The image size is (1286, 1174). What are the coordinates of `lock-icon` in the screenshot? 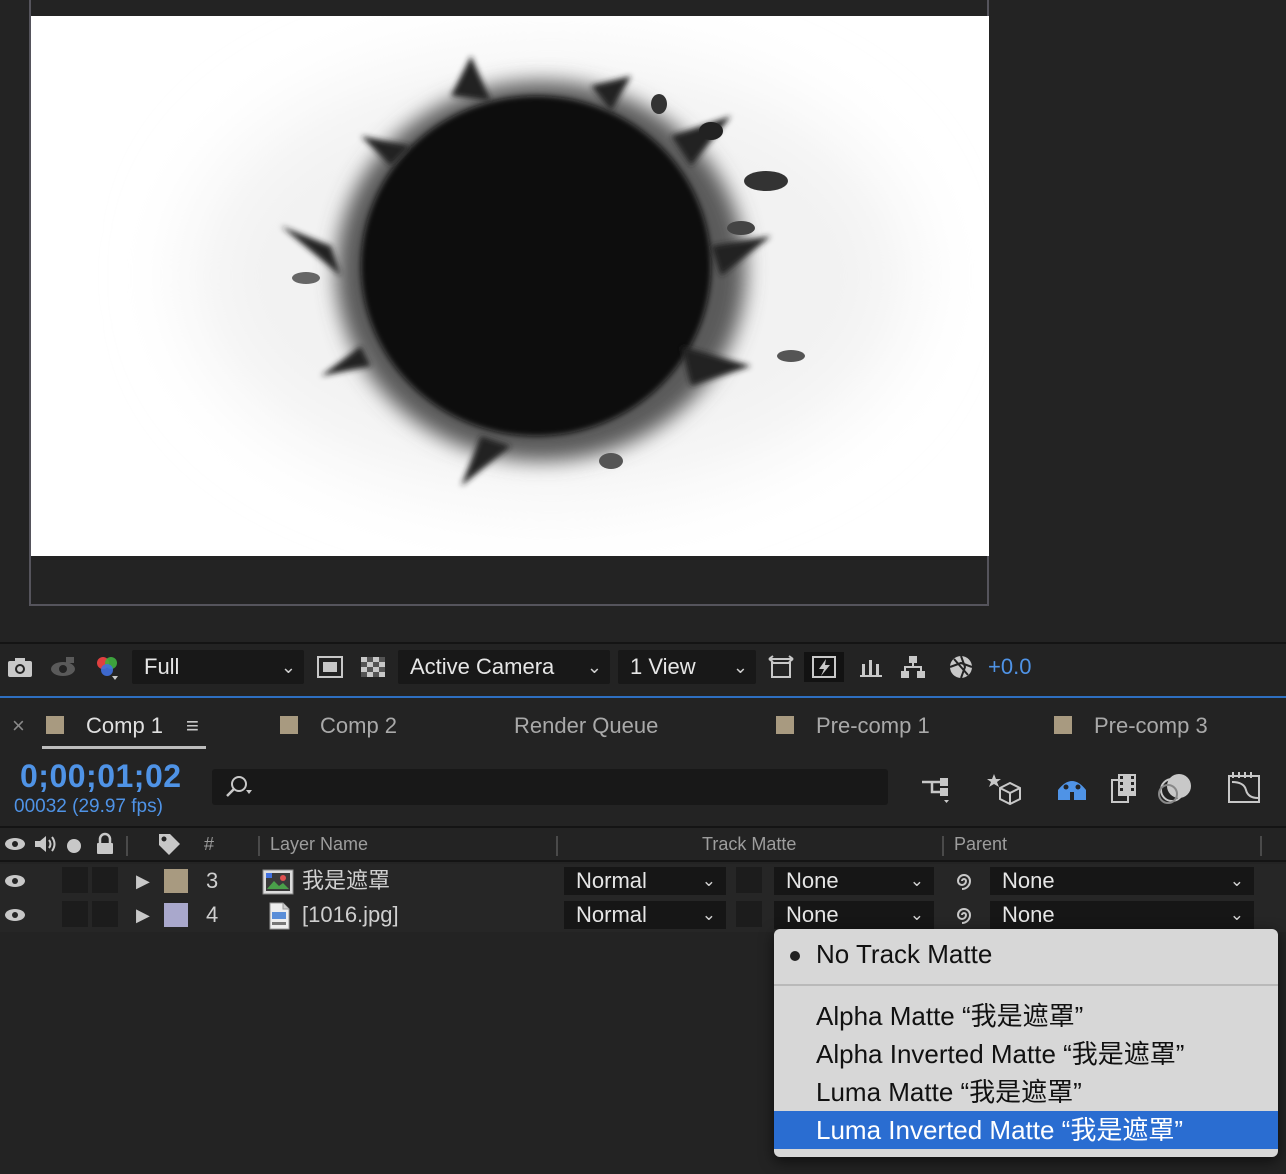 It's located at (105, 846).